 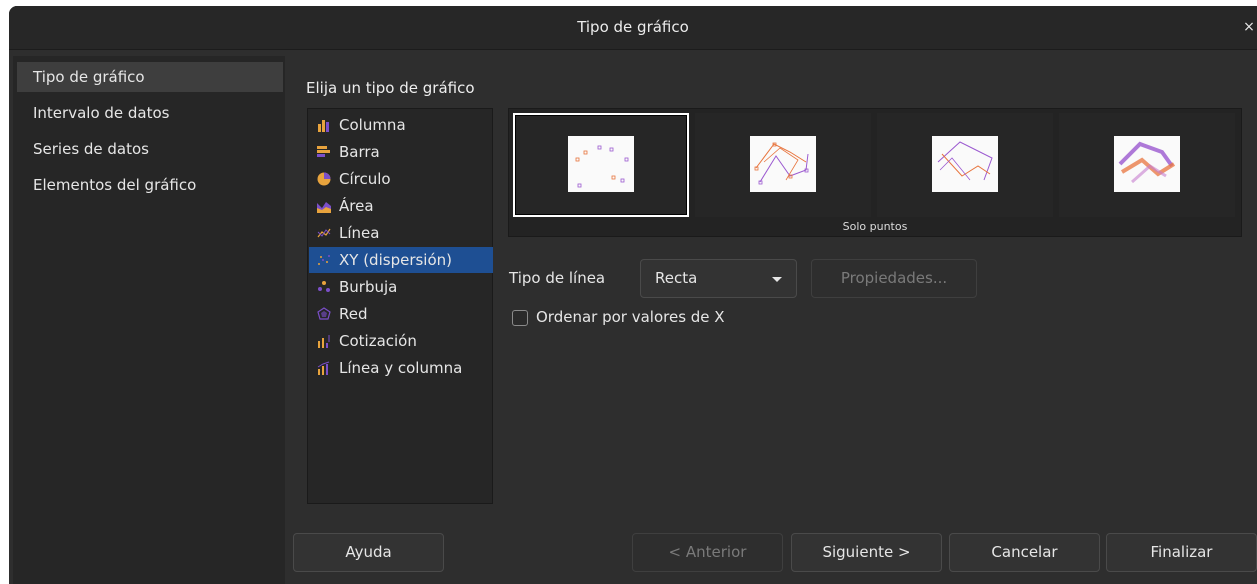 I want to click on choose-chart-type-heading: Elija un tipo de gráfico, so click(x=390, y=88).